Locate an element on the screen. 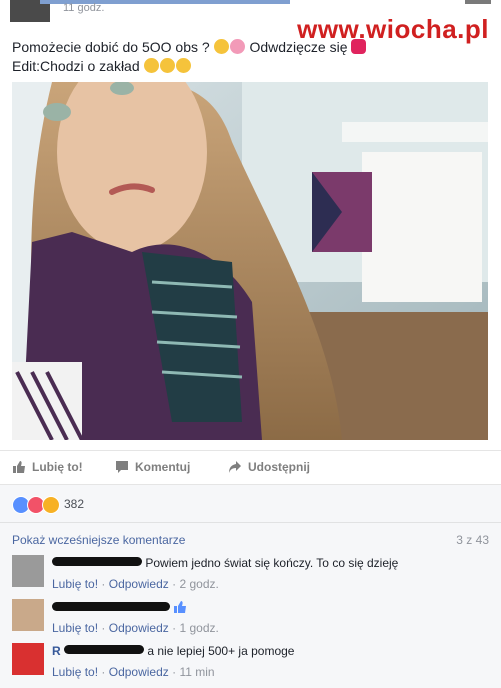 This screenshot has height=688, width=501. comment-meta: Lubię to! · Odpowiedz · 1 godz. is located at coordinates (135, 628).